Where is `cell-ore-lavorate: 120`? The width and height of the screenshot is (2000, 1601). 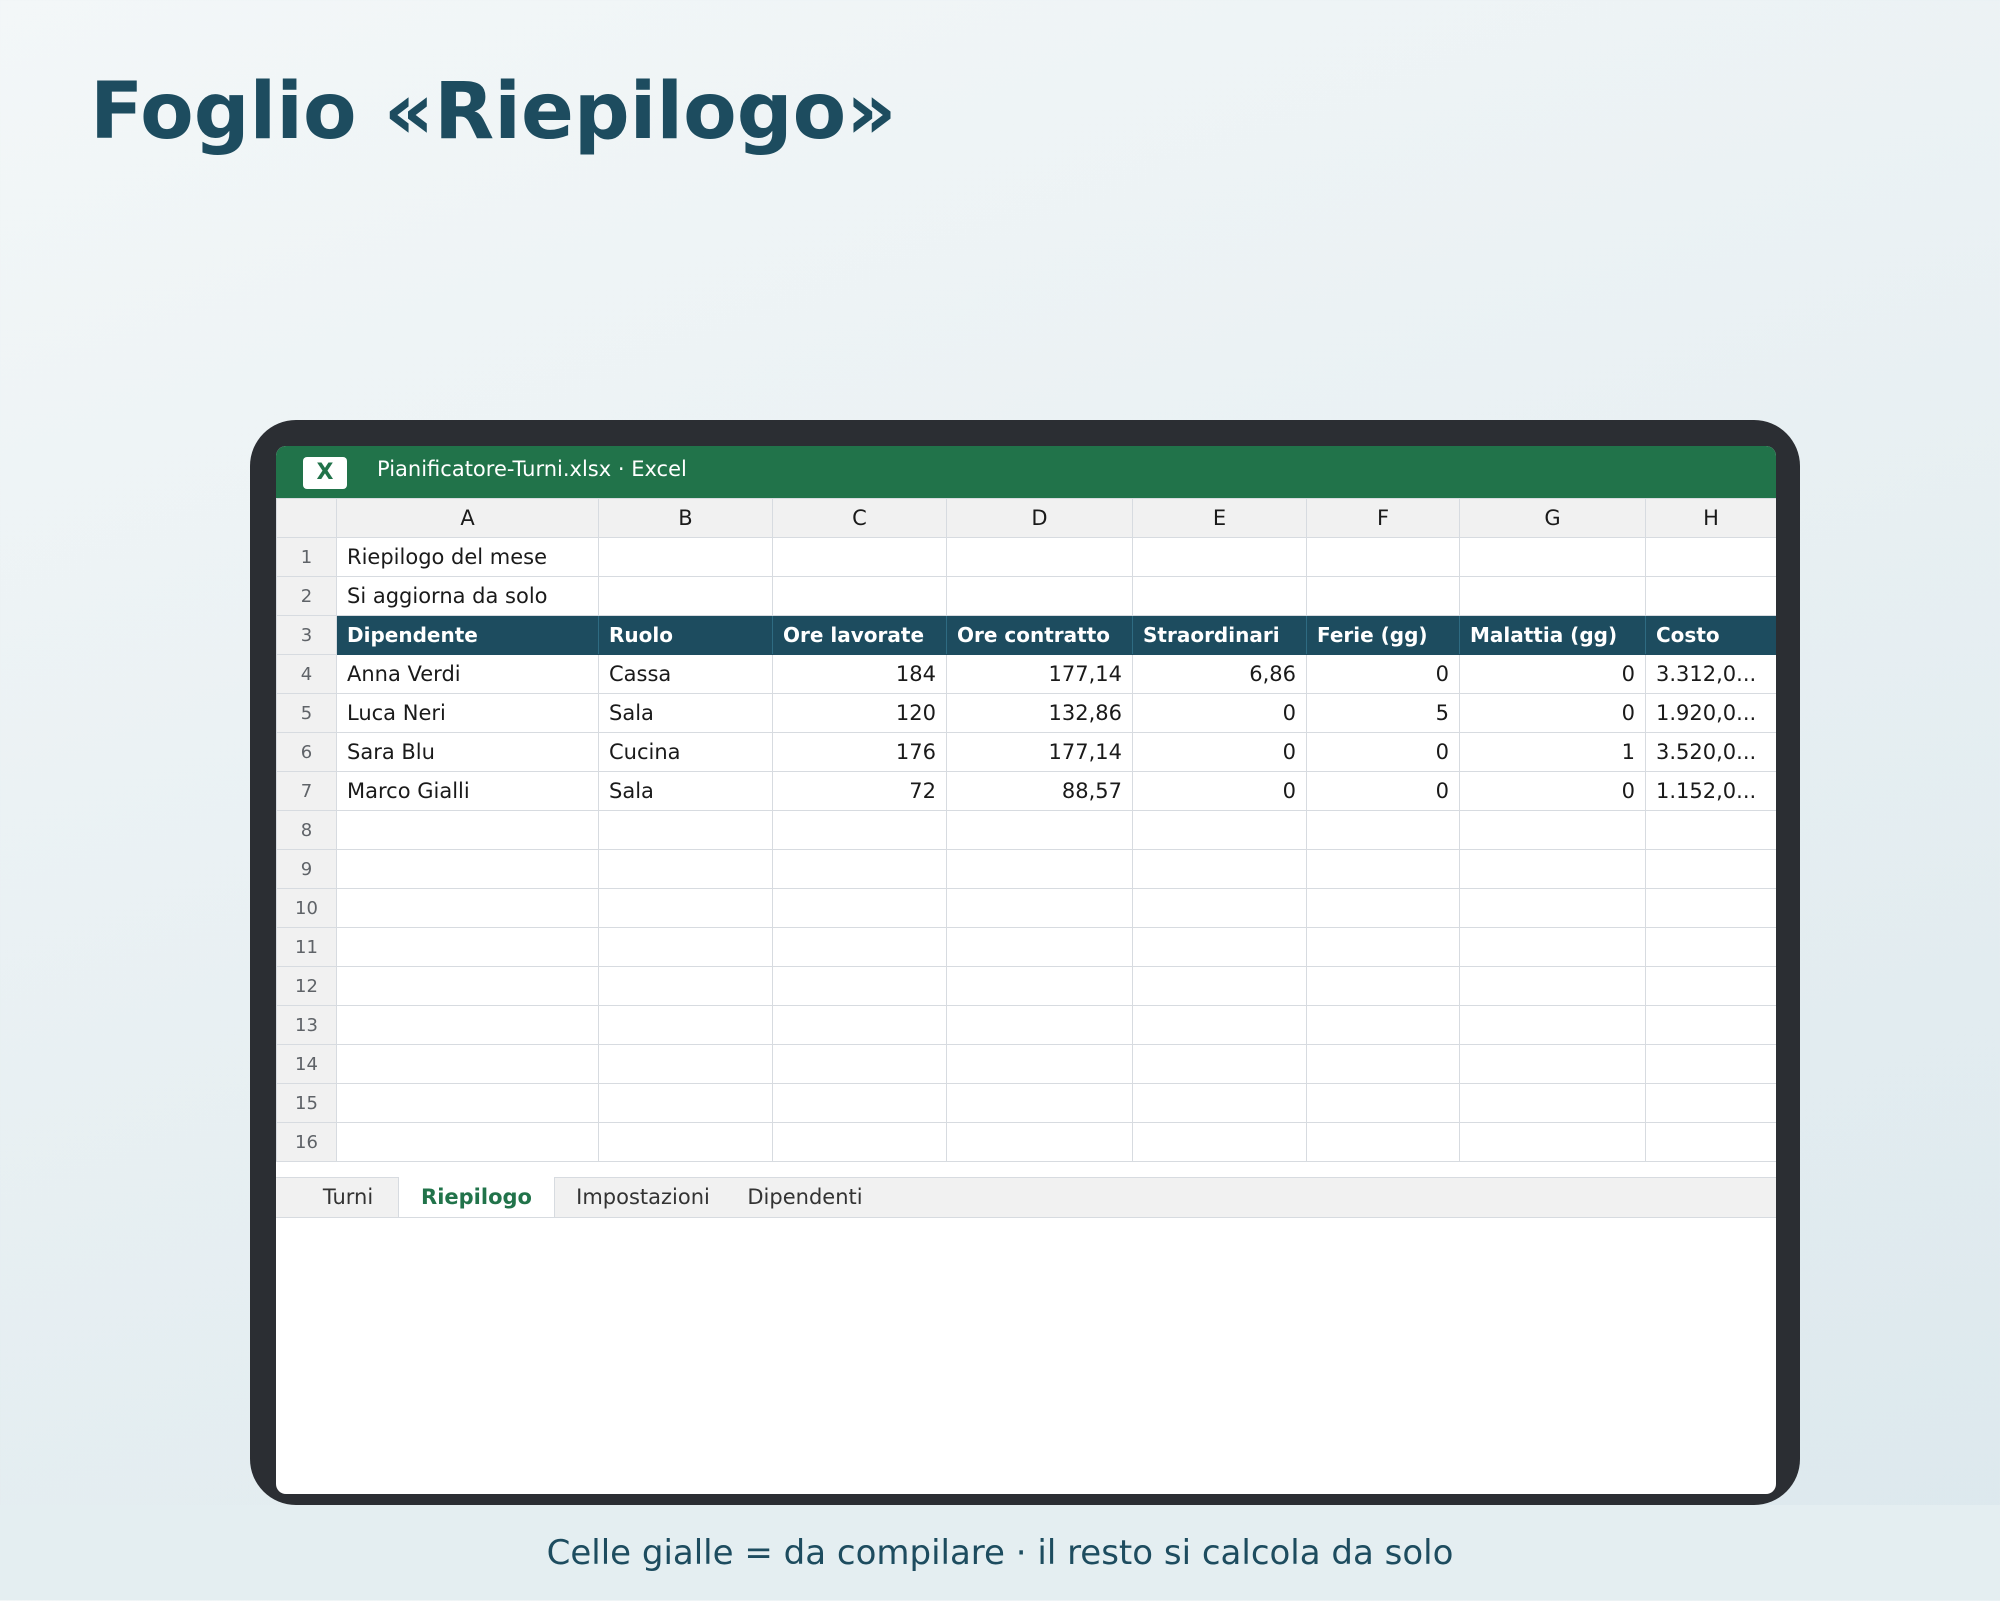 cell-ore-lavorate: 120 is located at coordinates (859, 713).